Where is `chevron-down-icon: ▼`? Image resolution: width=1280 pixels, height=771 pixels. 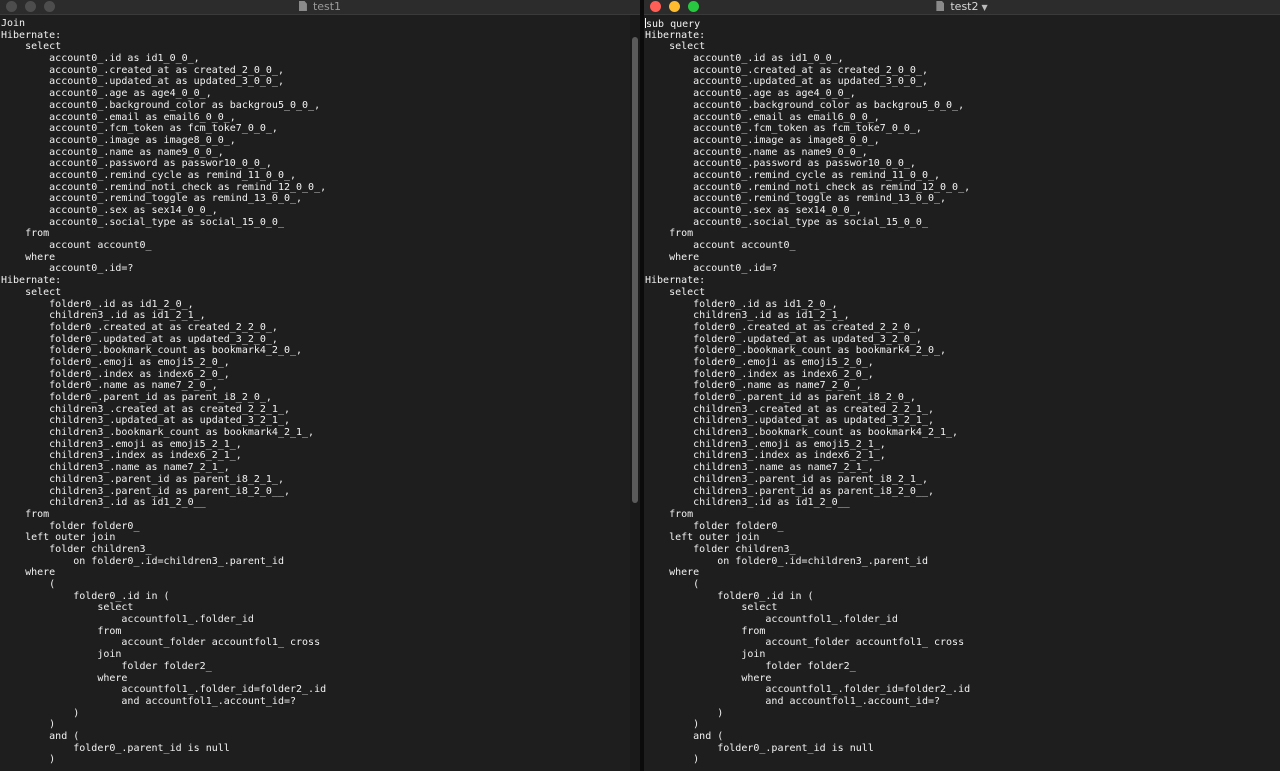
chevron-down-icon: ▼ is located at coordinates (984, 7).